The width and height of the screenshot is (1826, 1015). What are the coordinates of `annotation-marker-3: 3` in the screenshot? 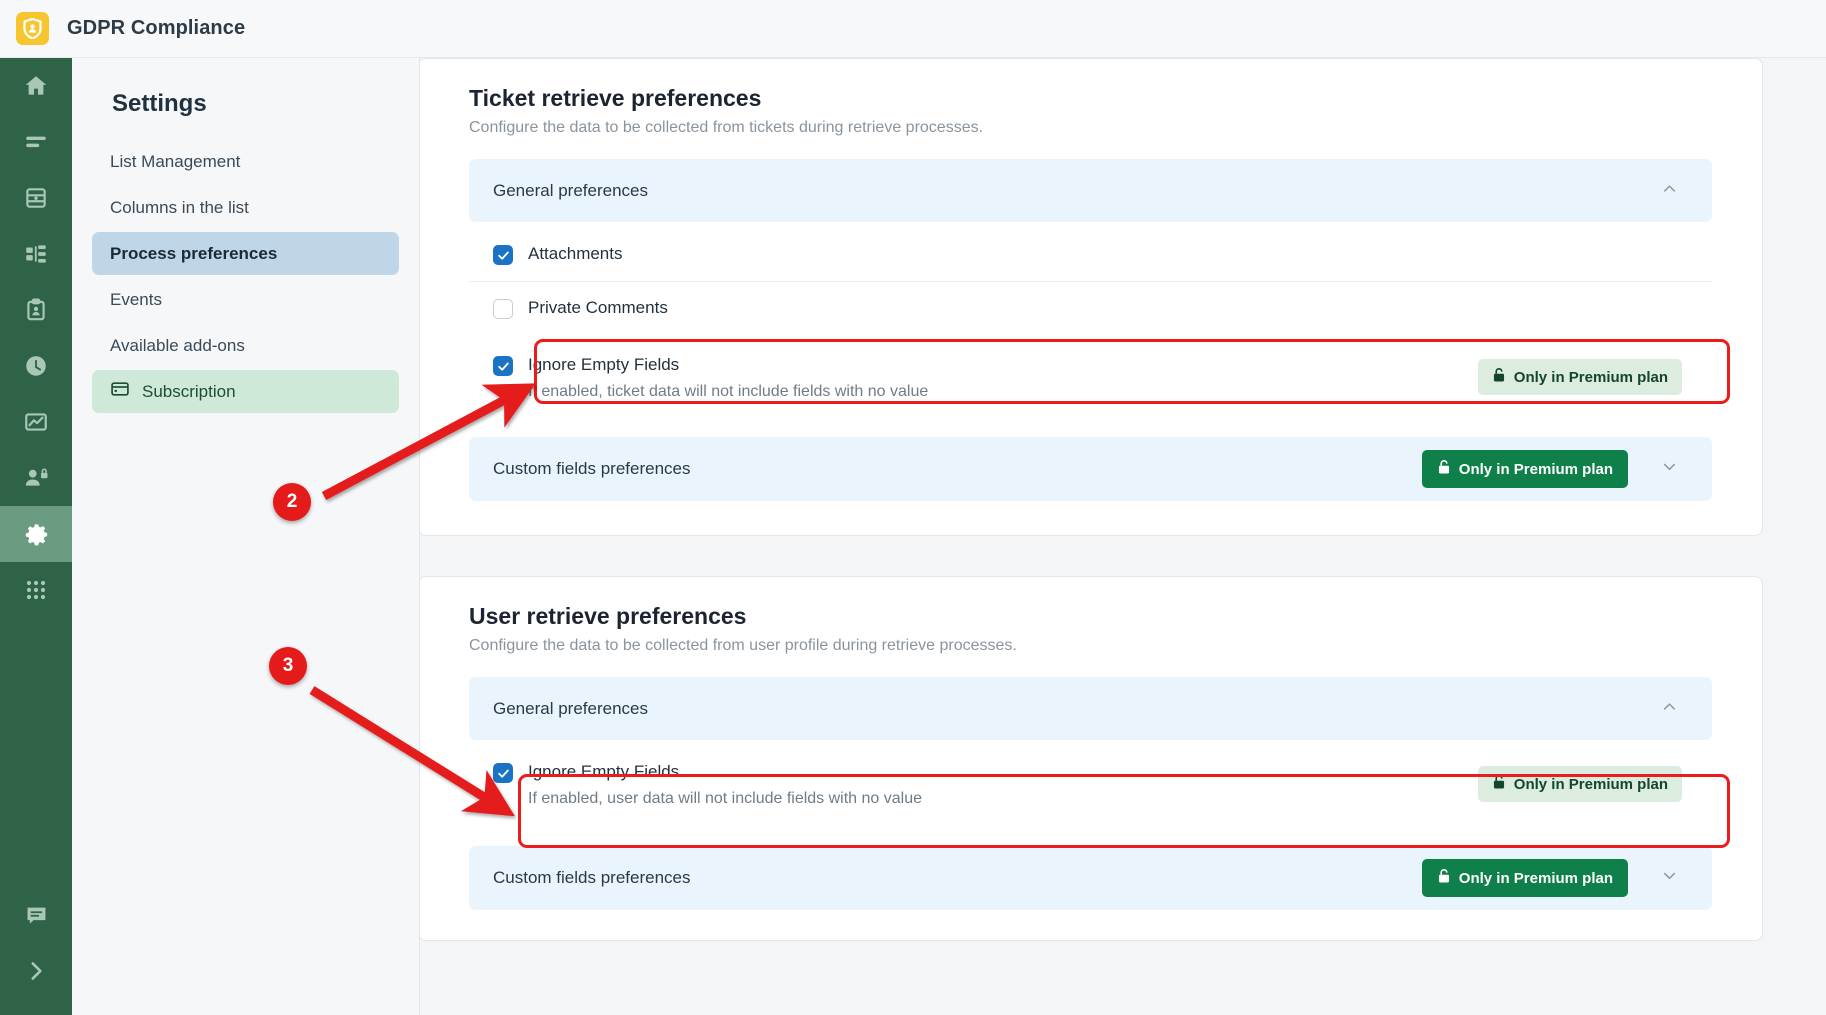 It's located at (288, 666).